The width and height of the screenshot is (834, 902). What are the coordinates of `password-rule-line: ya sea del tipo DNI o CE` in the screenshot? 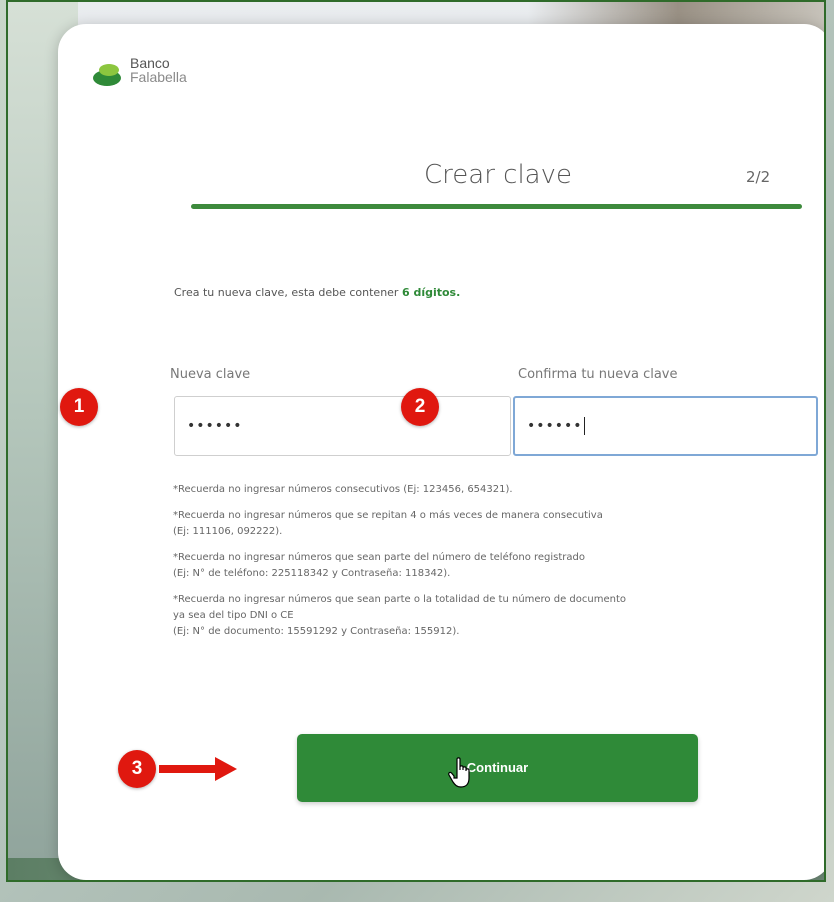 It's located at (233, 615).